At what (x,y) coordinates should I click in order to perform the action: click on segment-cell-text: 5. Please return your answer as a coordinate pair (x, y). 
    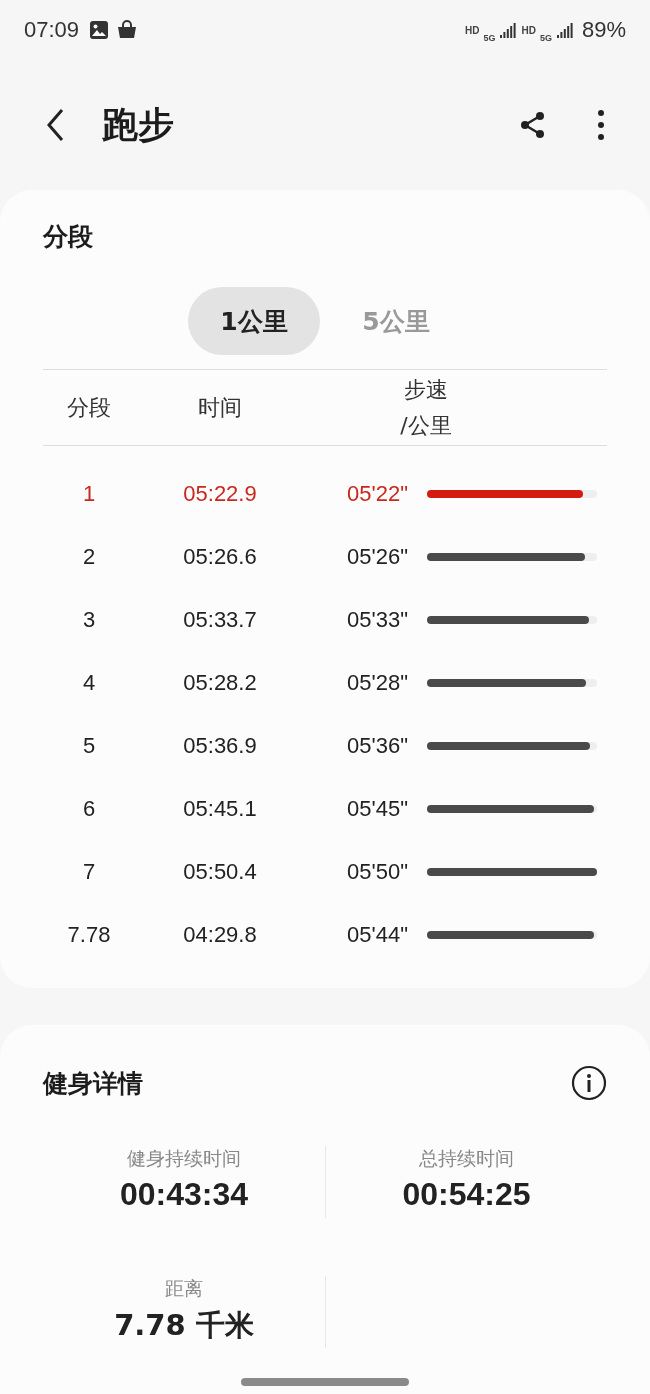
    Looking at the image, I should click on (89, 745).